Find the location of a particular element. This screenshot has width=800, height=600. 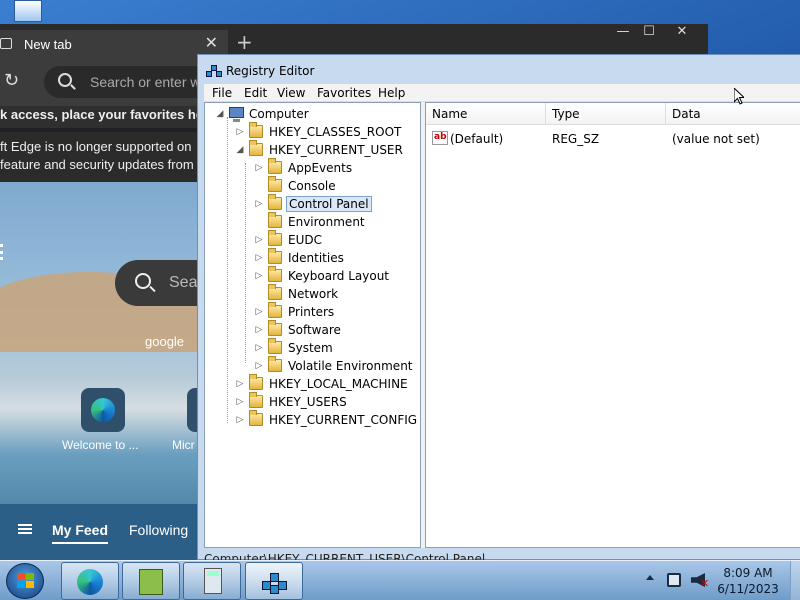

tab-close-icon: ✕ is located at coordinates (211, 43).